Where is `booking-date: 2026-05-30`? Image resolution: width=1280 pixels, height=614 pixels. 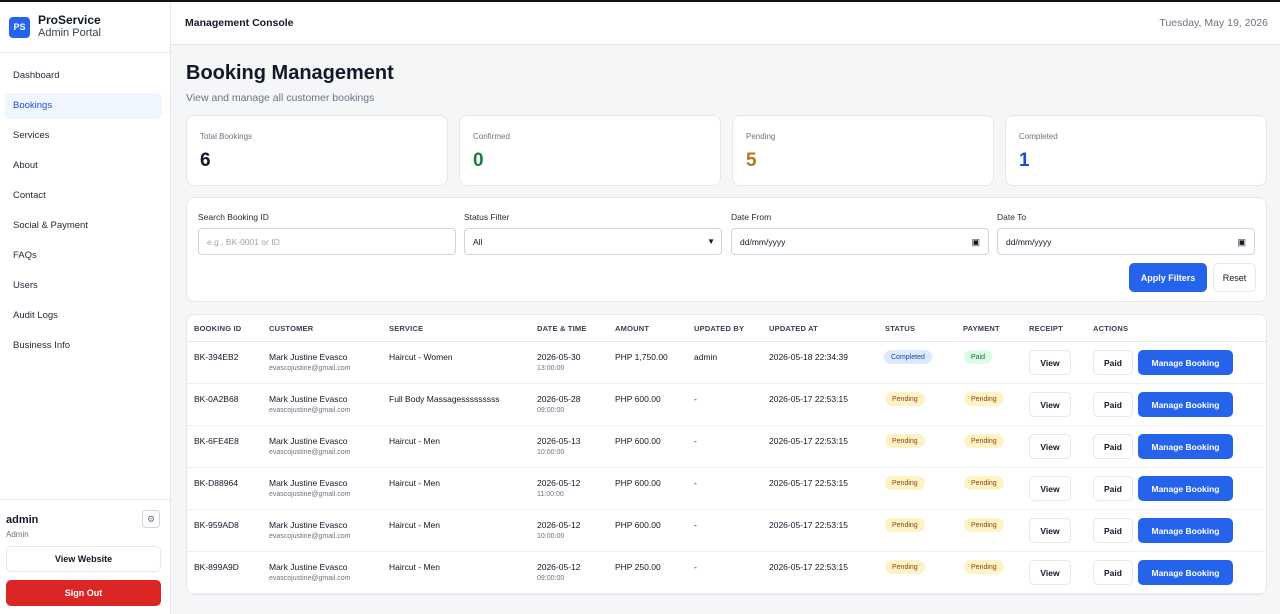 booking-date: 2026-05-30 is located at coordinates (559, 357).